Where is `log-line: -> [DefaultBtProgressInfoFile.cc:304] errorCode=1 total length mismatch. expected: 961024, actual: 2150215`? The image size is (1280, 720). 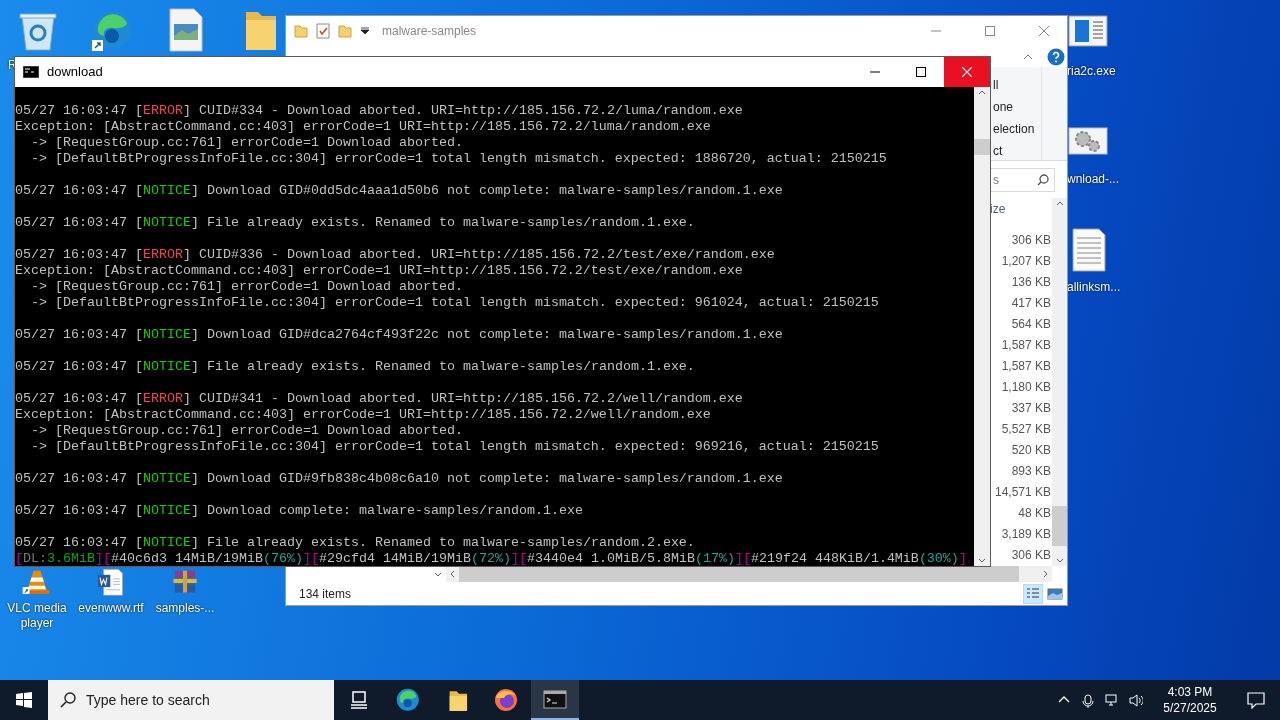 log-line: -> [DefaultBtProgressInfoFile.cc:304] errorCode=1 total length mismatch. expected: 961024, actual: 2150215 is located at coordinates (455, 303).